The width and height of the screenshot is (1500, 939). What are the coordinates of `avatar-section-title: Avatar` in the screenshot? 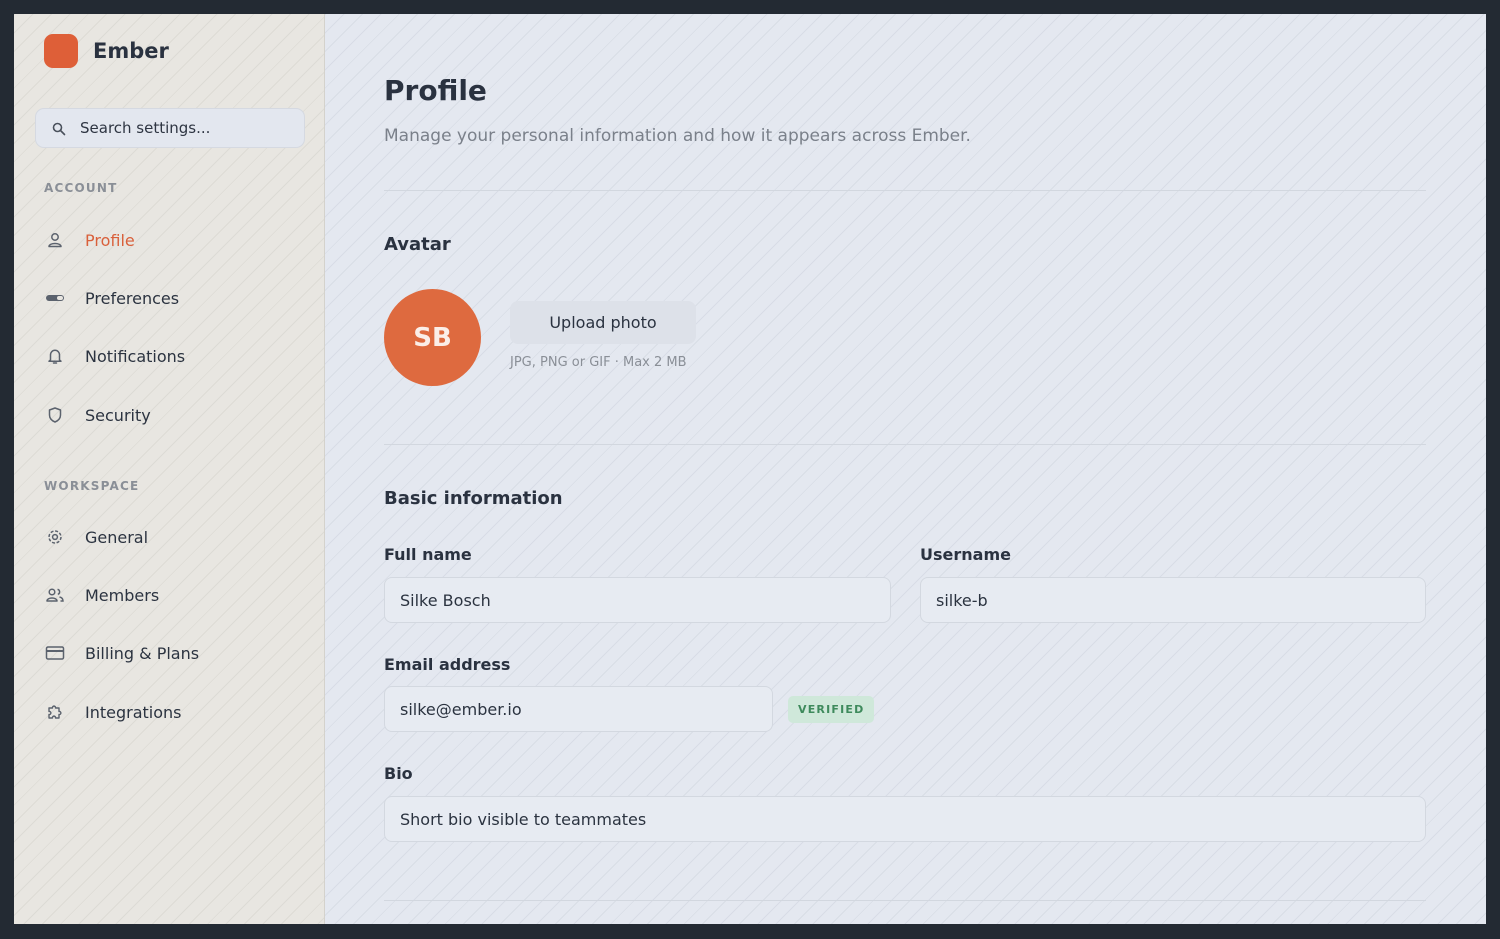 It's located at (417, 244).